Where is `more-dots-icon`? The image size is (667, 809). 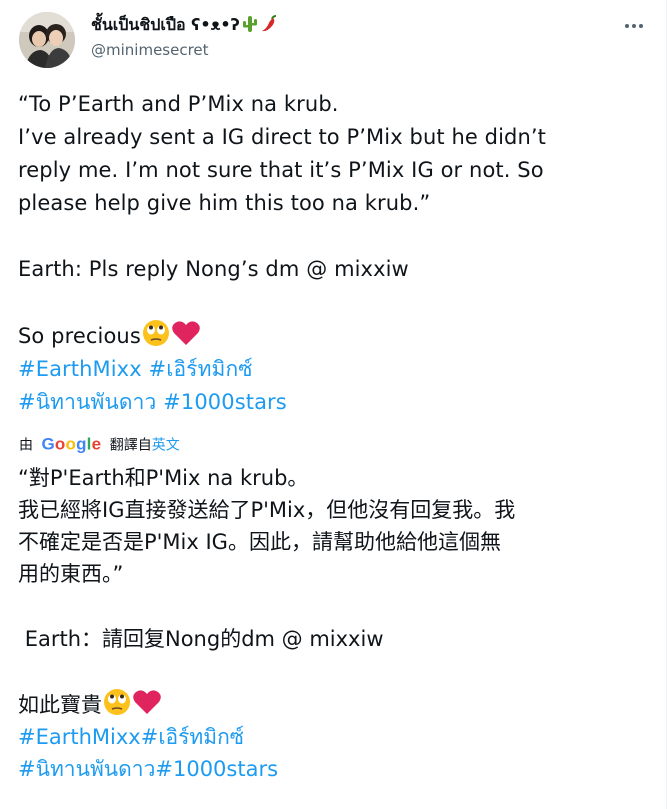
more-dots-icon is located at coordinates (627, 26).